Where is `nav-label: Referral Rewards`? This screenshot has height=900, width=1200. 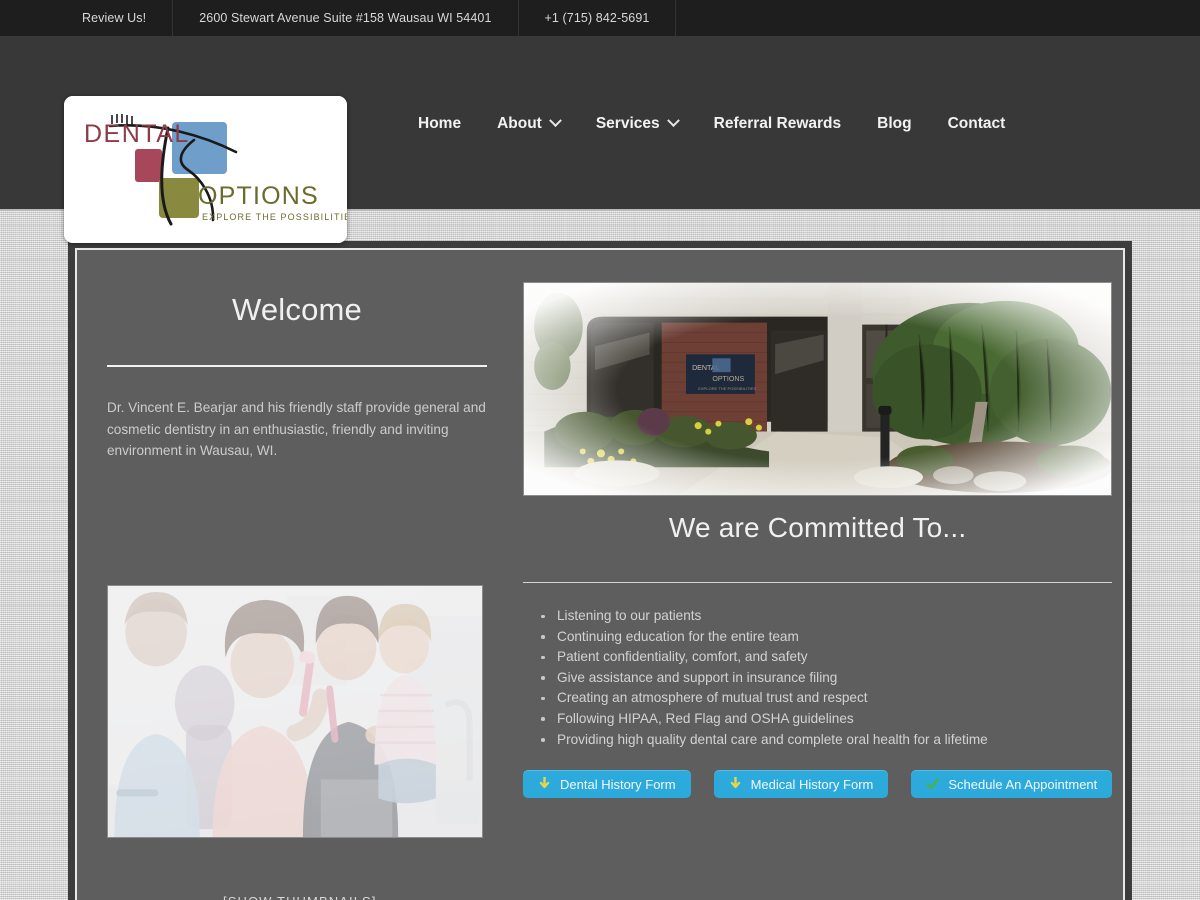
nav-label: Referral Rewards is located at coordinates (777, 123).